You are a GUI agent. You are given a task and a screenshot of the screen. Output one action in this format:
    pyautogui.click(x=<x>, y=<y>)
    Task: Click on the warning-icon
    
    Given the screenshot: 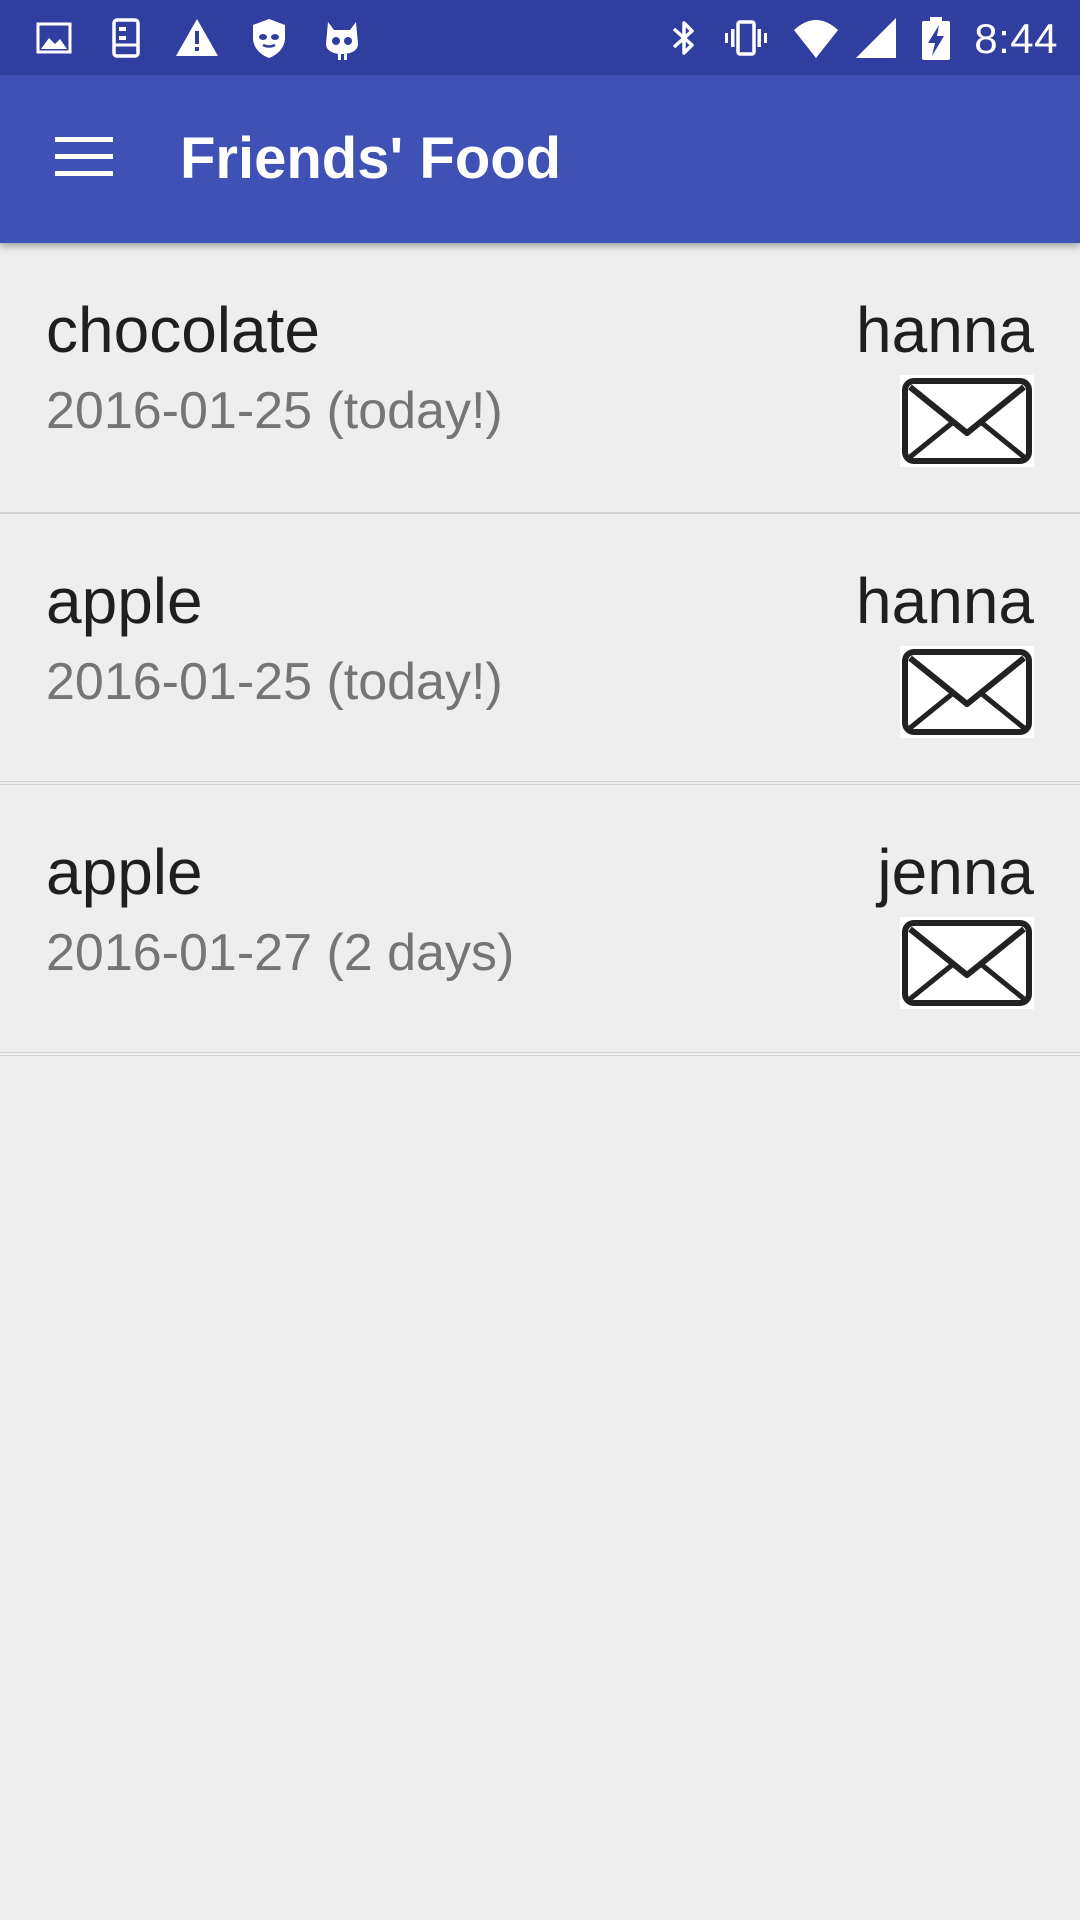 What is the action you would take?
    pyautogui.click(x=197, y=38)
    